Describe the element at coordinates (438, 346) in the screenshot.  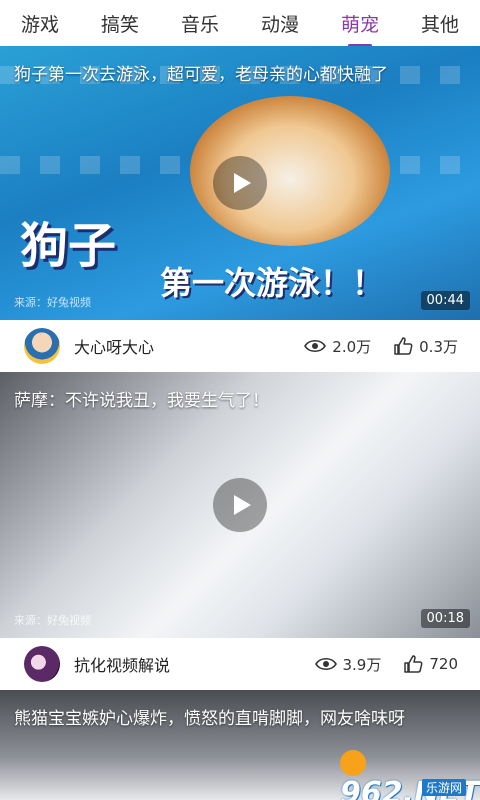
I see `like-count-value: 0.3万` at that location.